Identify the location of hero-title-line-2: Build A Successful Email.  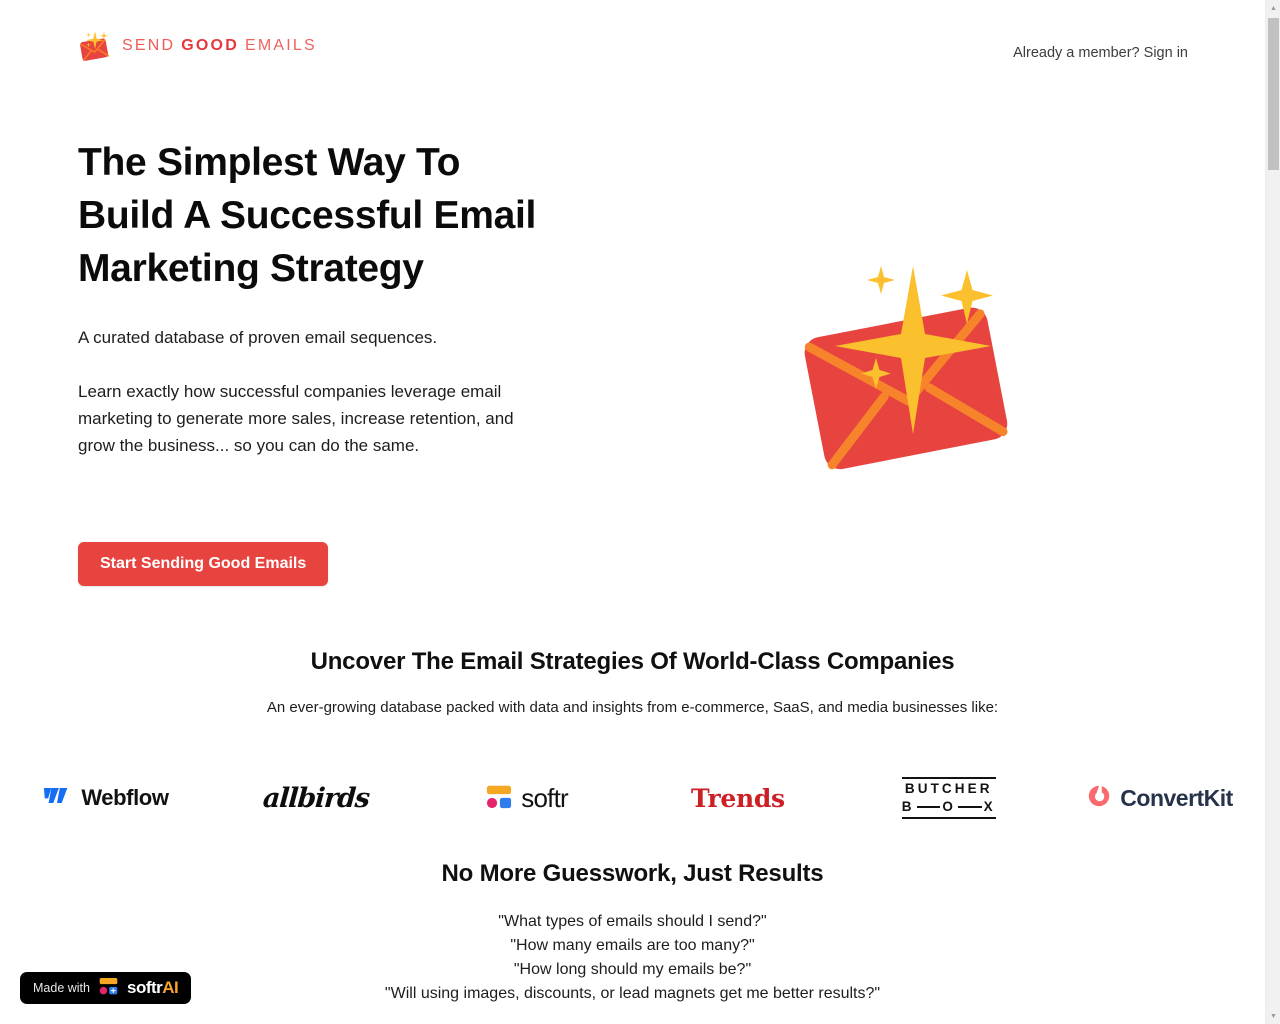
(307, 215).